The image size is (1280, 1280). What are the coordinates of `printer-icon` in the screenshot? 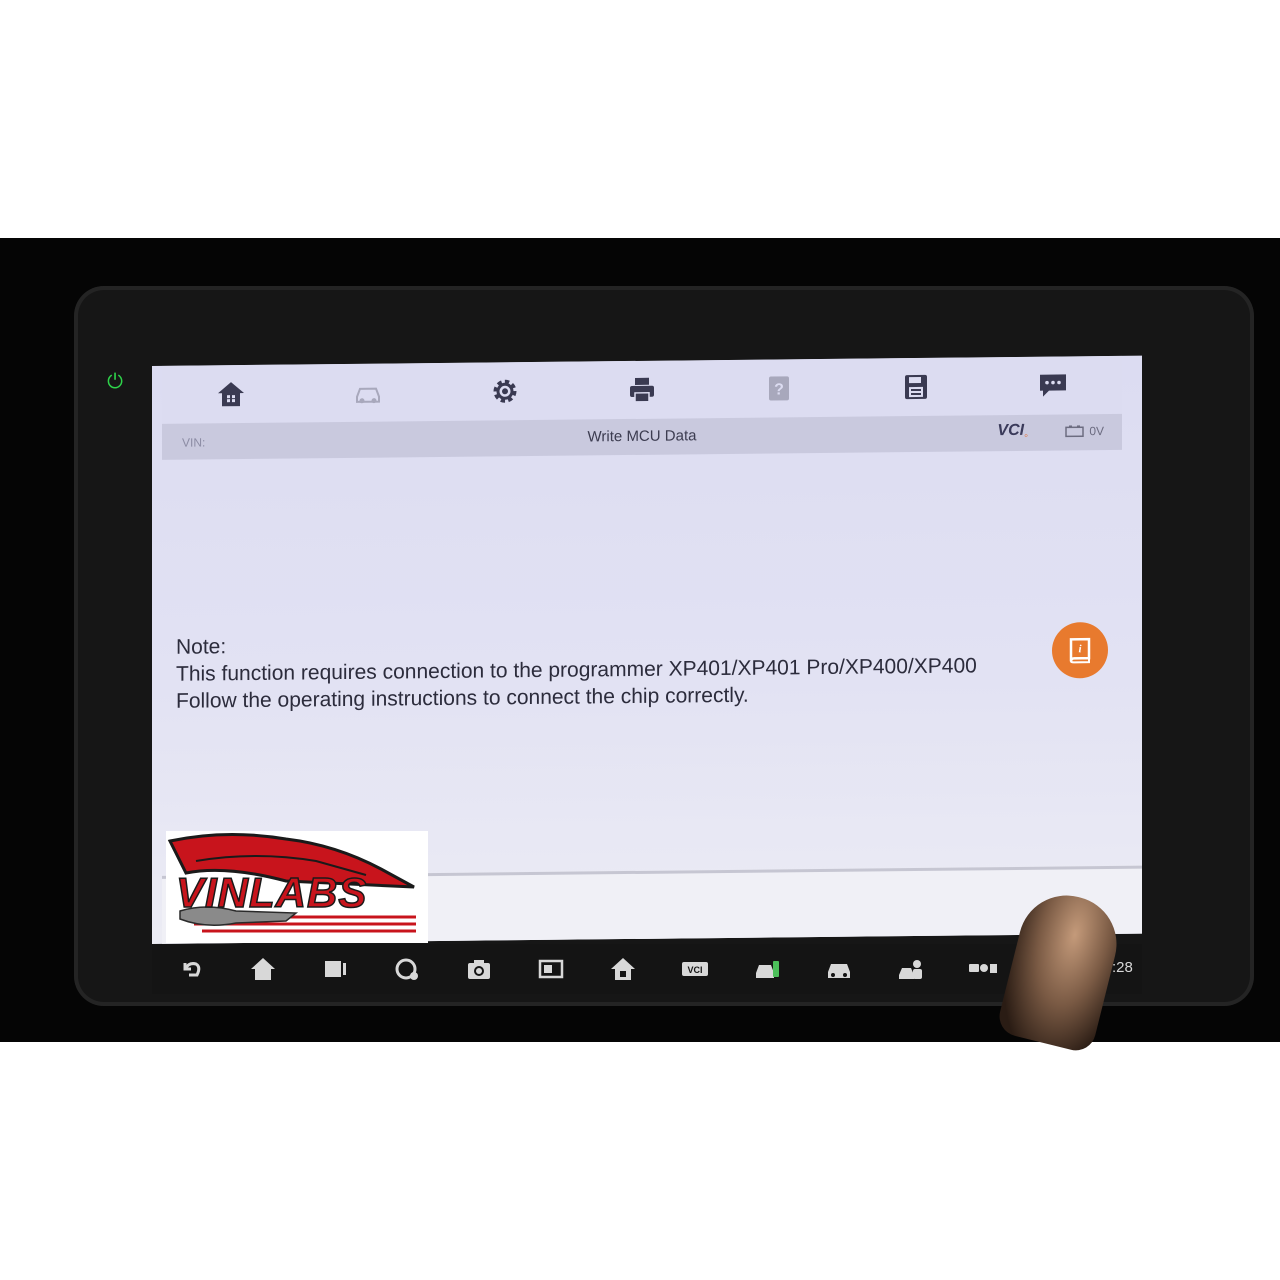 It's located at (641, 390).